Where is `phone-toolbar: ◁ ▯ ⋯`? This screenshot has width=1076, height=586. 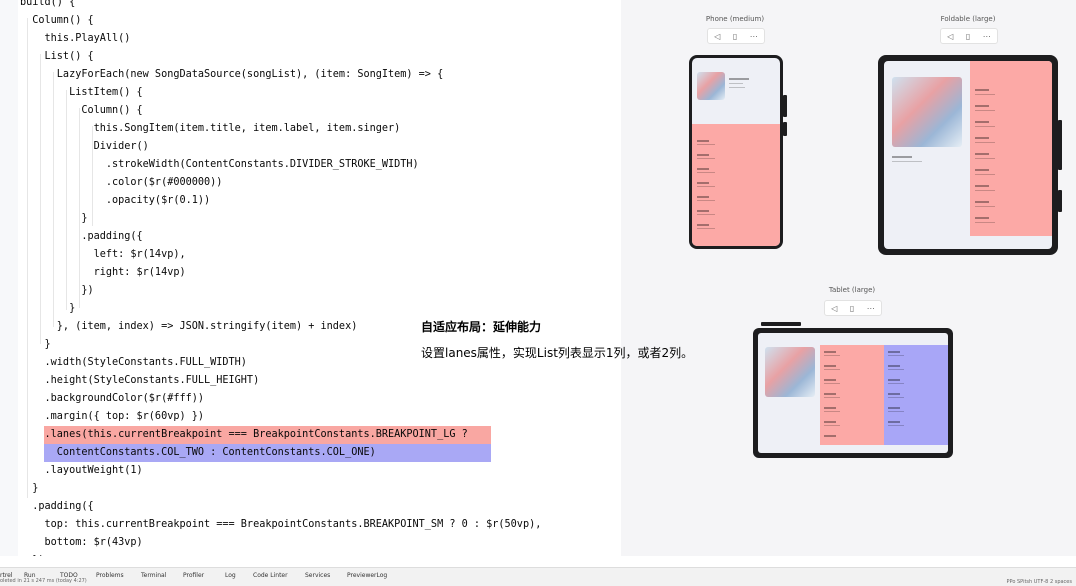
phone-toolbar: ◁ ▯ ⋯ is located at coordinates (736, 36).